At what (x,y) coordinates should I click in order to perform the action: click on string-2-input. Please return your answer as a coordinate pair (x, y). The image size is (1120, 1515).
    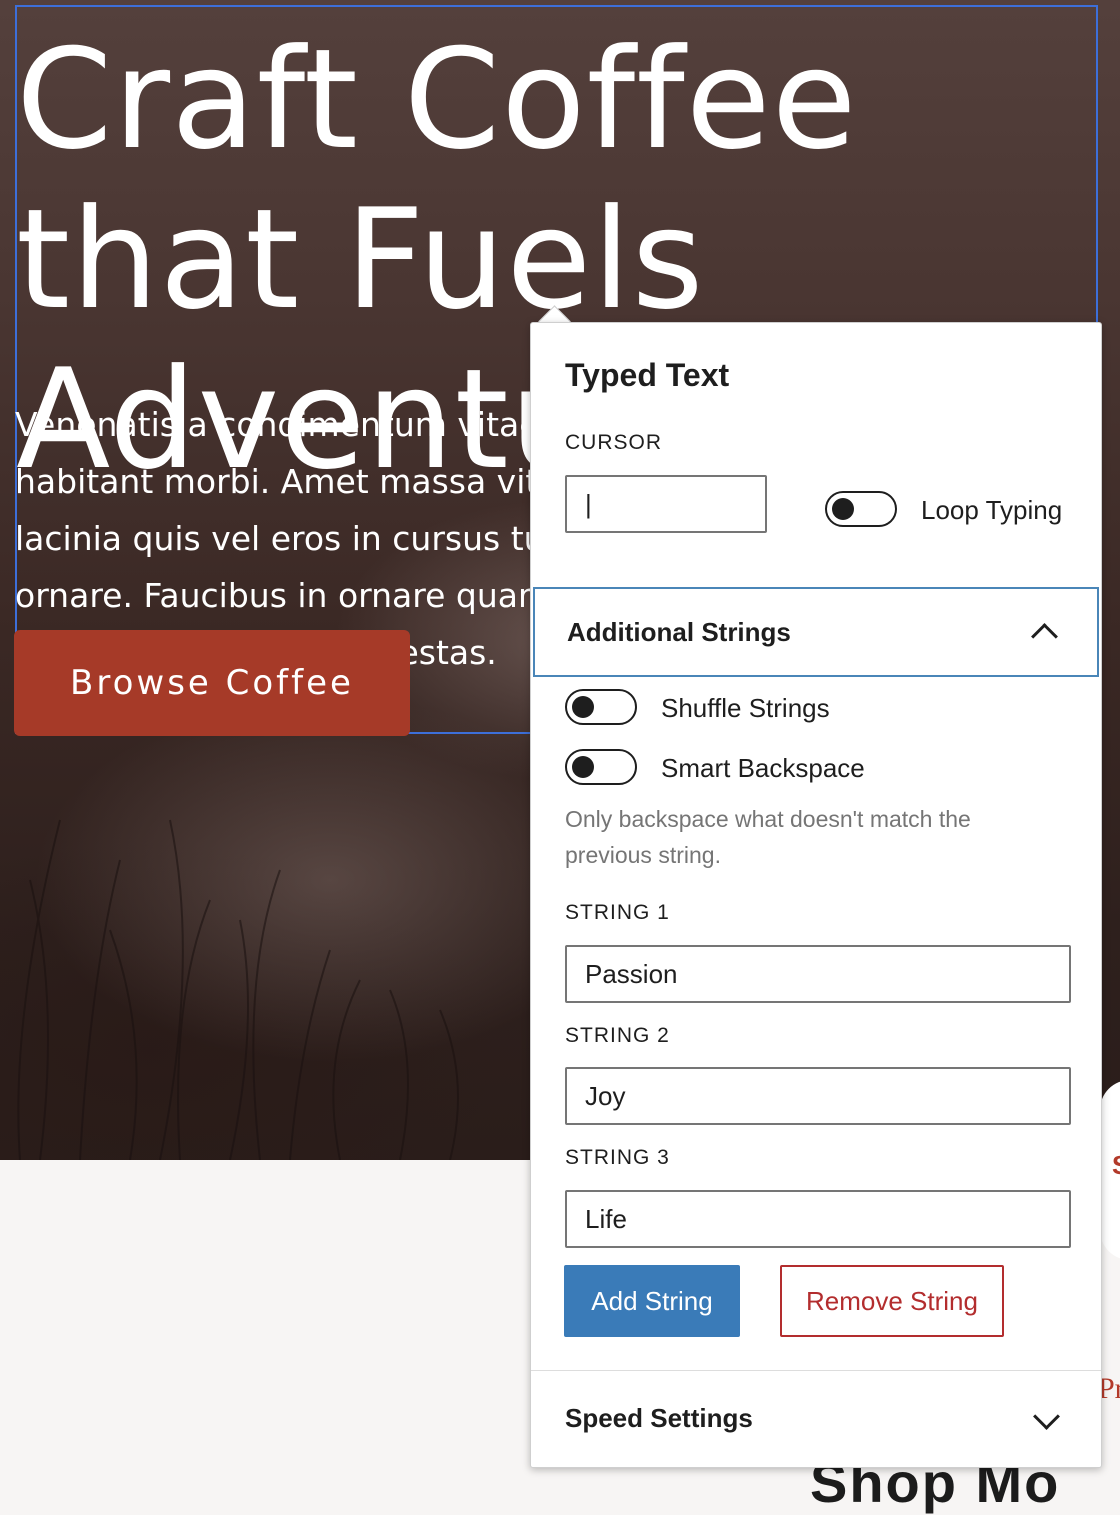
    Looking at the image, I should click on (818, 1096).